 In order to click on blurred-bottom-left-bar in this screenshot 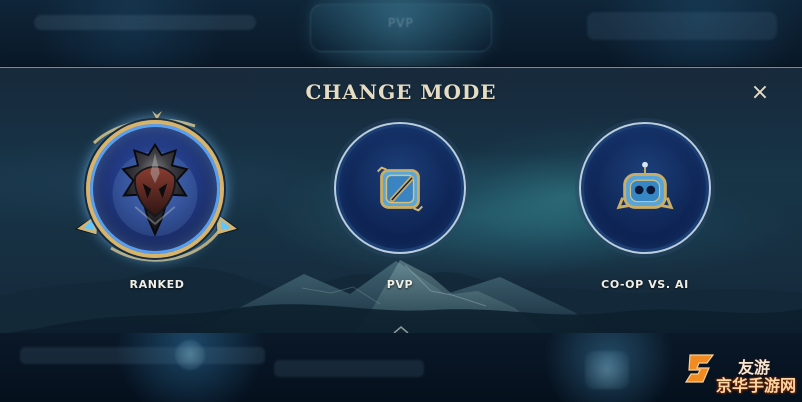, I will do `click(142, 355)`.